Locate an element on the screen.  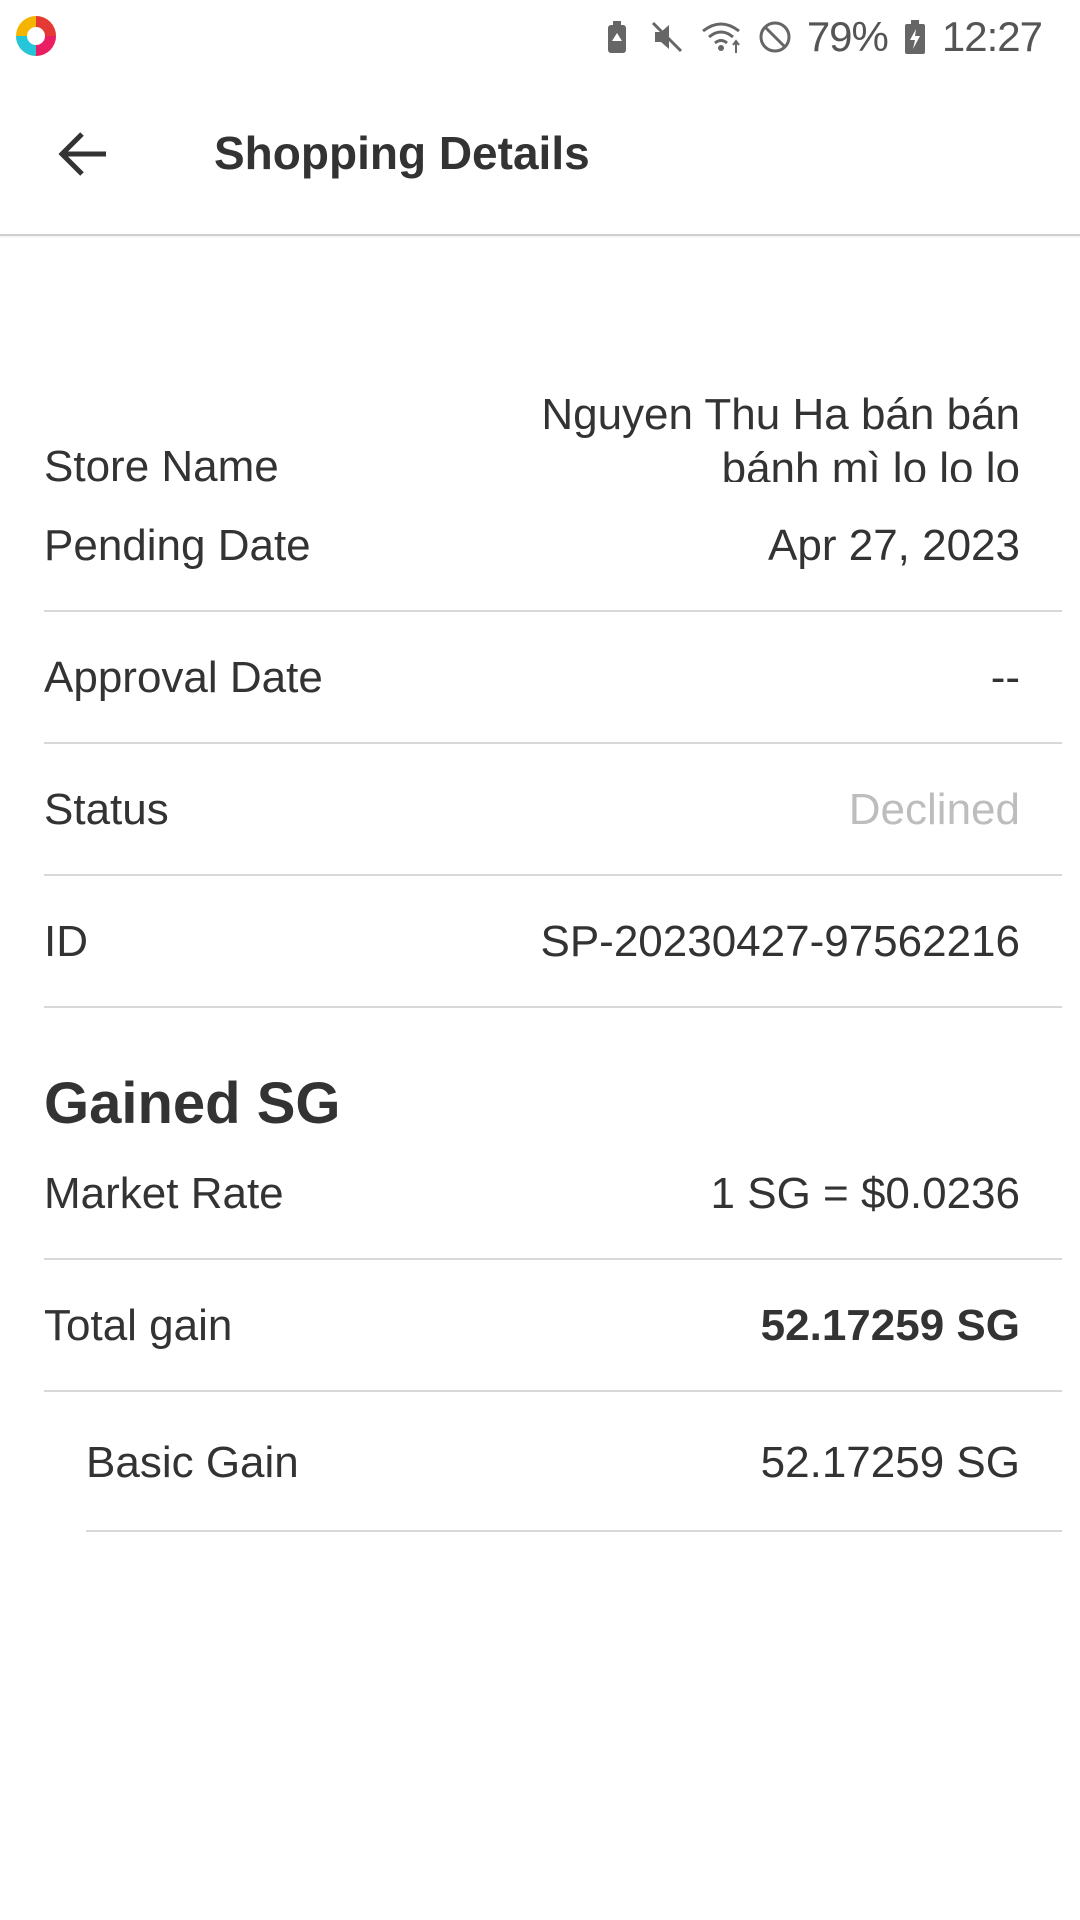
basic-gain-label: Basic Gain is located at coordinates (192, 1462).